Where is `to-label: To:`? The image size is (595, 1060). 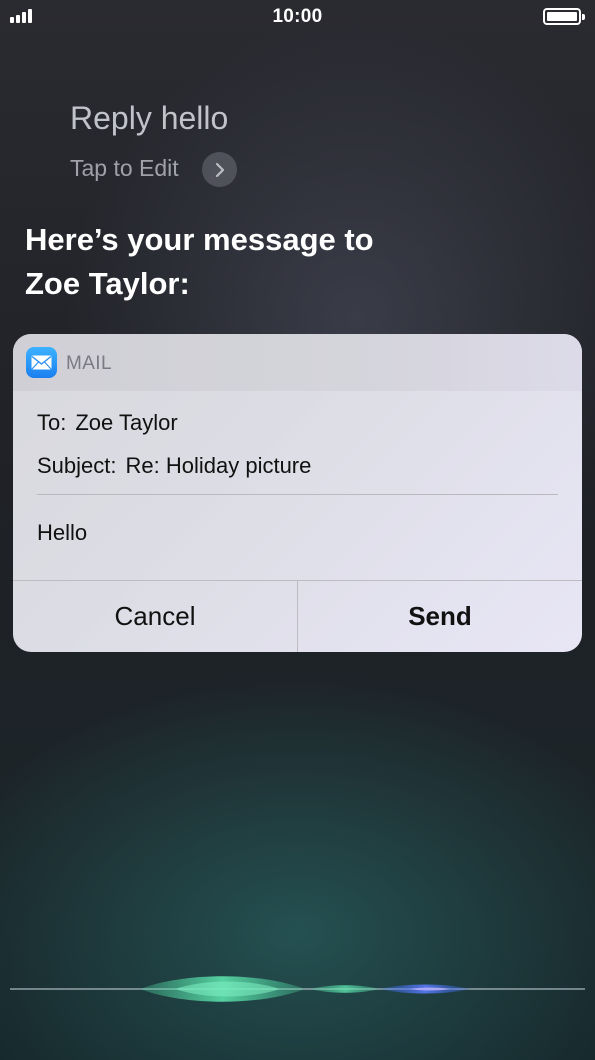
to-label: To: is located at coordinates (52, 422).